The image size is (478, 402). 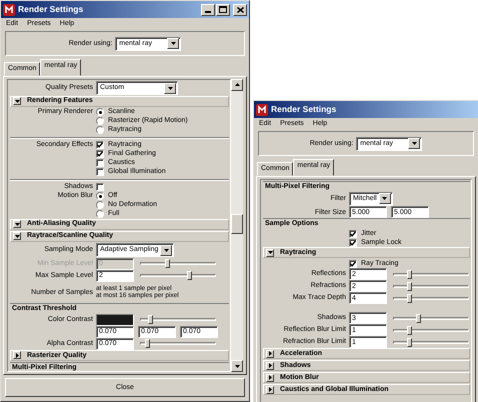 I want to click on minimize-button, so click(x=208, y=10).